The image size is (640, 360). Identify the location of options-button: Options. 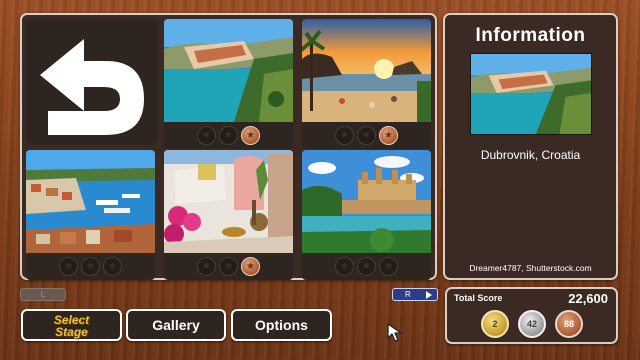
(281, 325).